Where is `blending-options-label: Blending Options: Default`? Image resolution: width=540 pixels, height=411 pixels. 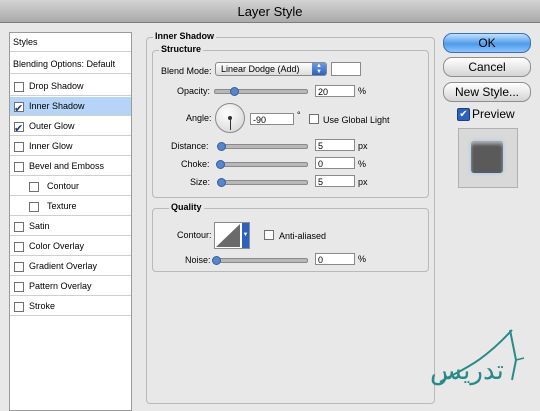
blending-options-label: Blending Options: Default is located at coordinates (64, 64).